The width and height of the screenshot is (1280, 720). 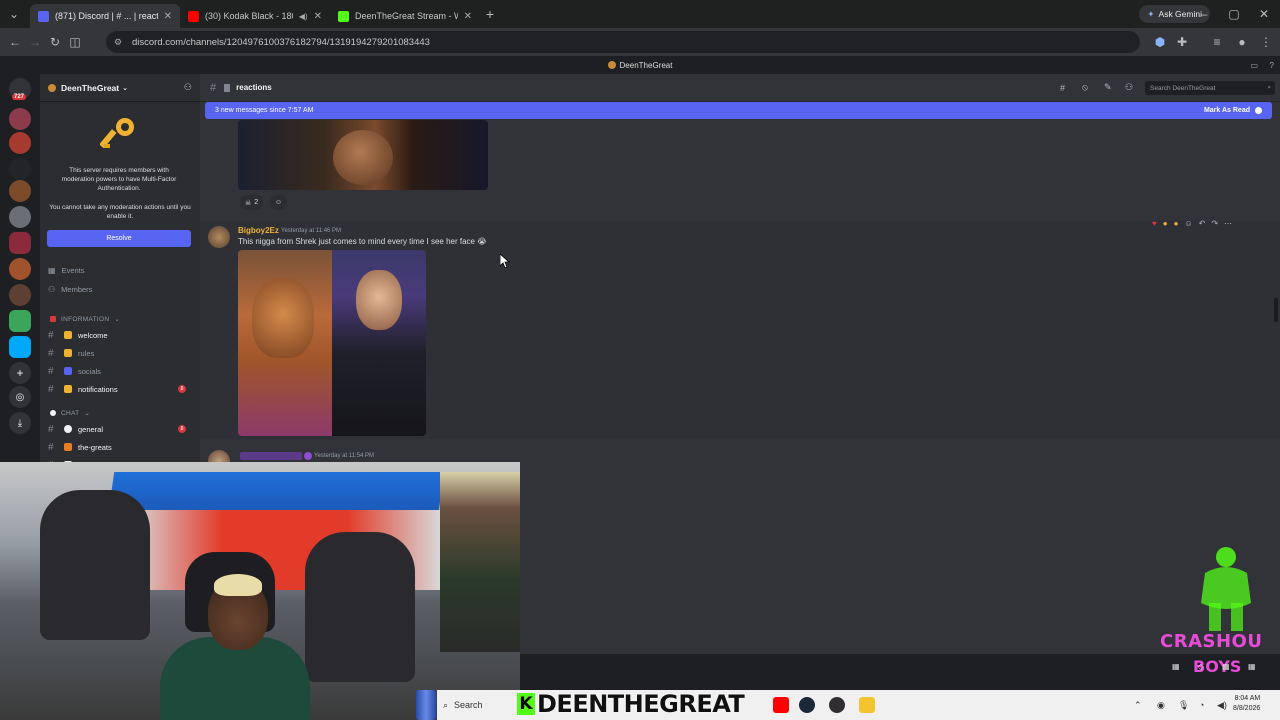 I want to click on clock-date: 8/8/2026, so click(x=1247, y=708).